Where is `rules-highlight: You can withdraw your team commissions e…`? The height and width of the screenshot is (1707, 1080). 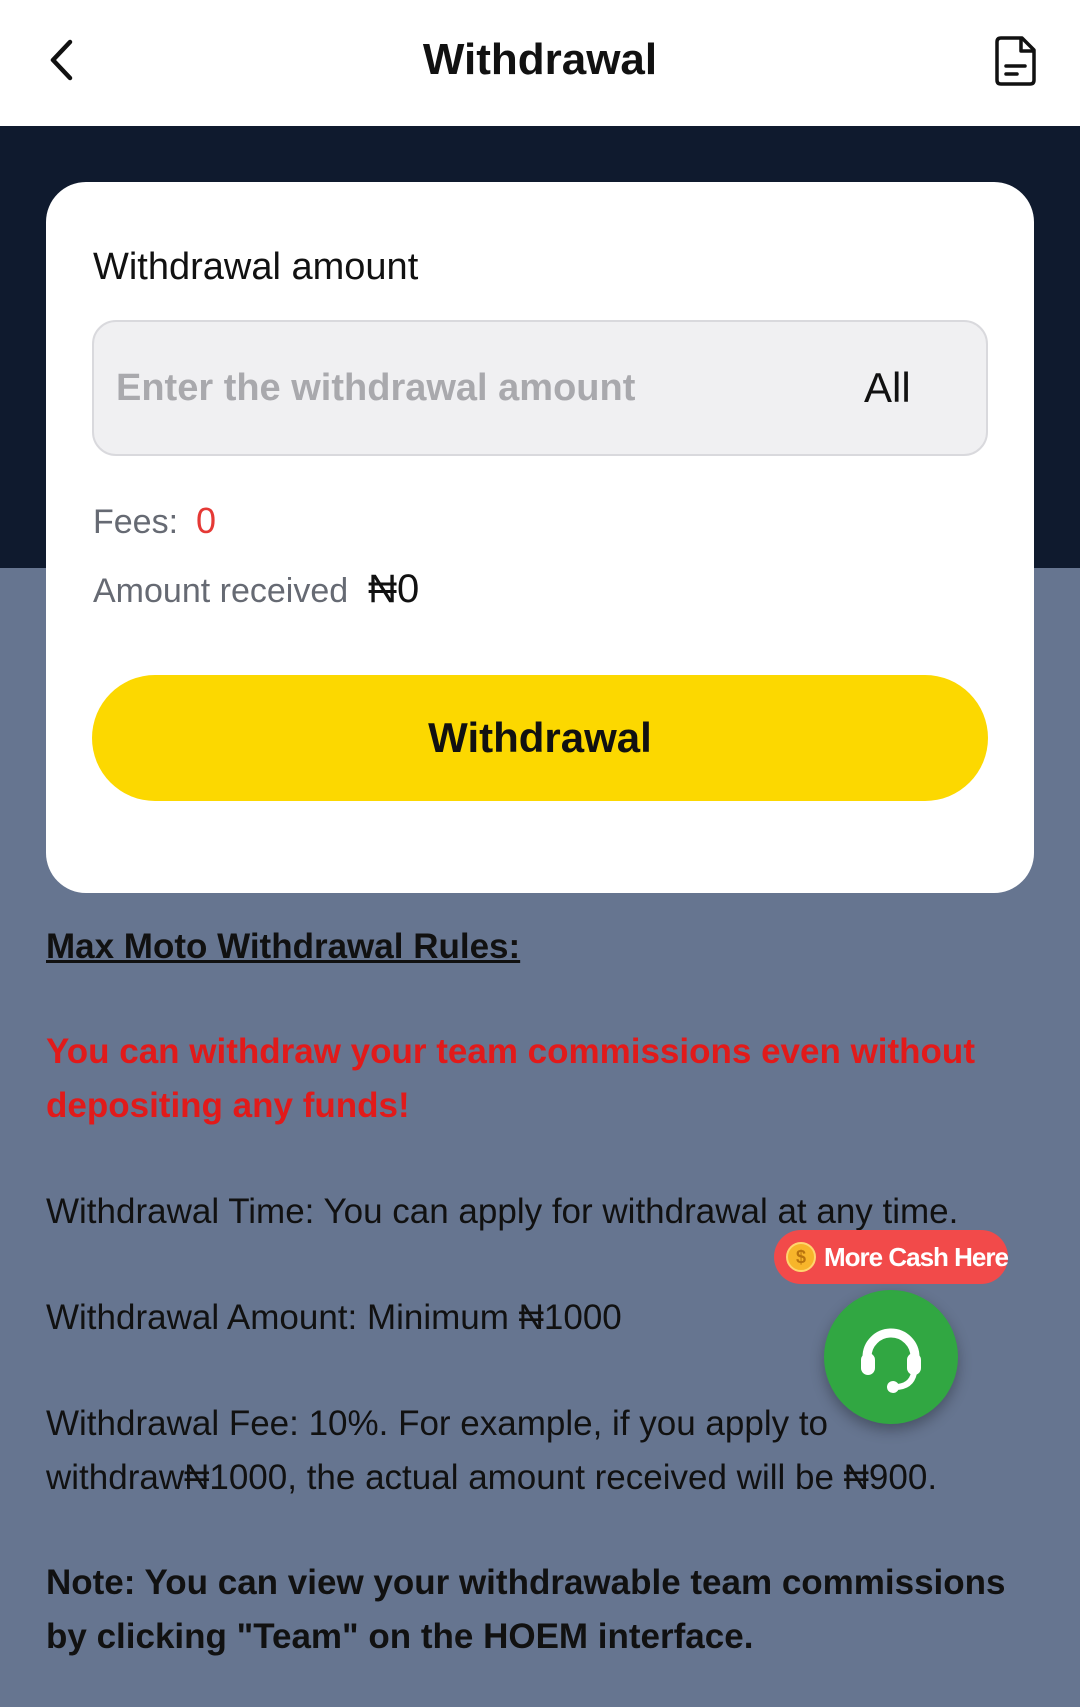 rules-highlight: You can withdraw your team commissions e… is located at coordinates (510, 1078).